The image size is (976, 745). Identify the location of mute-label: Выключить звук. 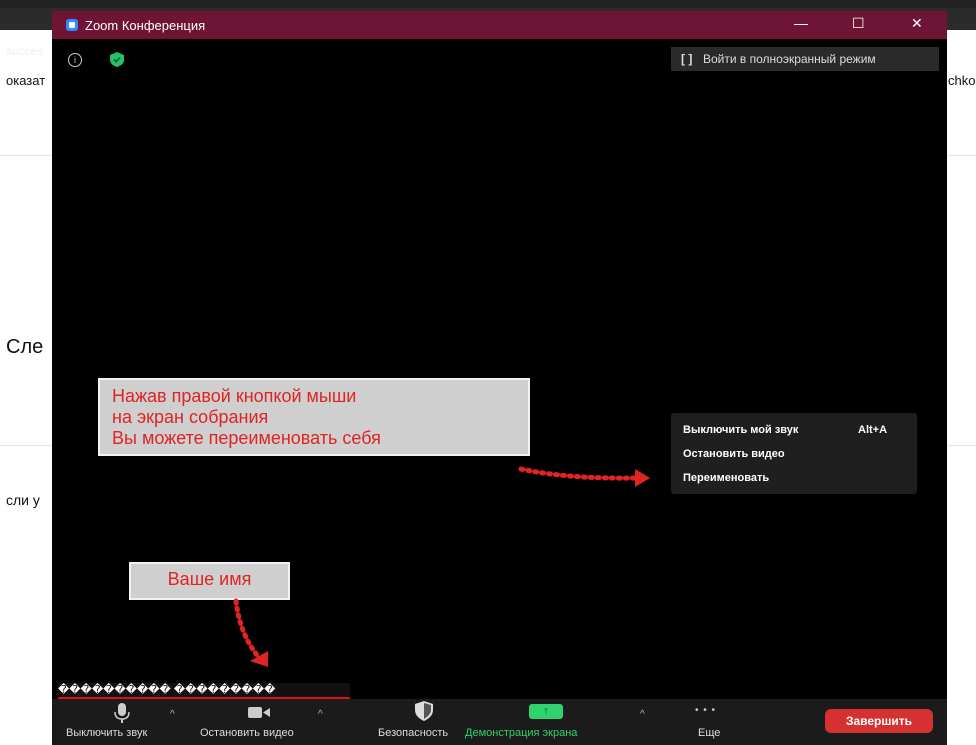
(107, 733).